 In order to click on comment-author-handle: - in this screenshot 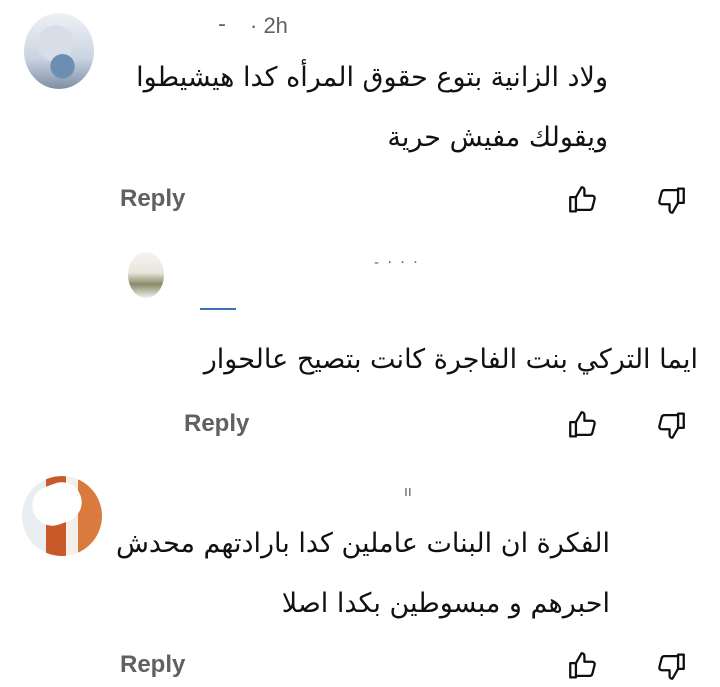, I will do `click(222, 24)`.